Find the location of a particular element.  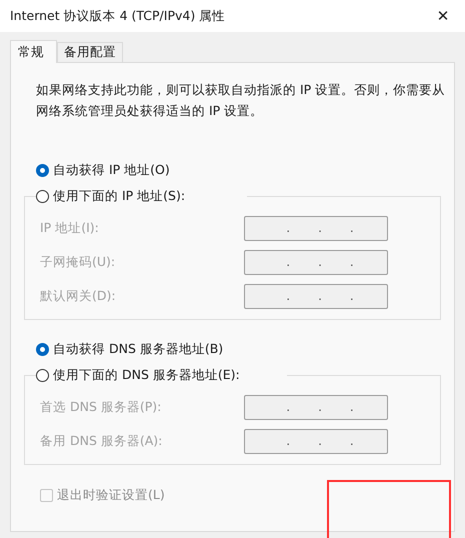

description-text: 如果网络支持此功能，则可以获取自动指派的 IP 设置。否则，你需要从网络系统管理员处获得适当的 IP 设置。 is located at coordinates (241, 100).